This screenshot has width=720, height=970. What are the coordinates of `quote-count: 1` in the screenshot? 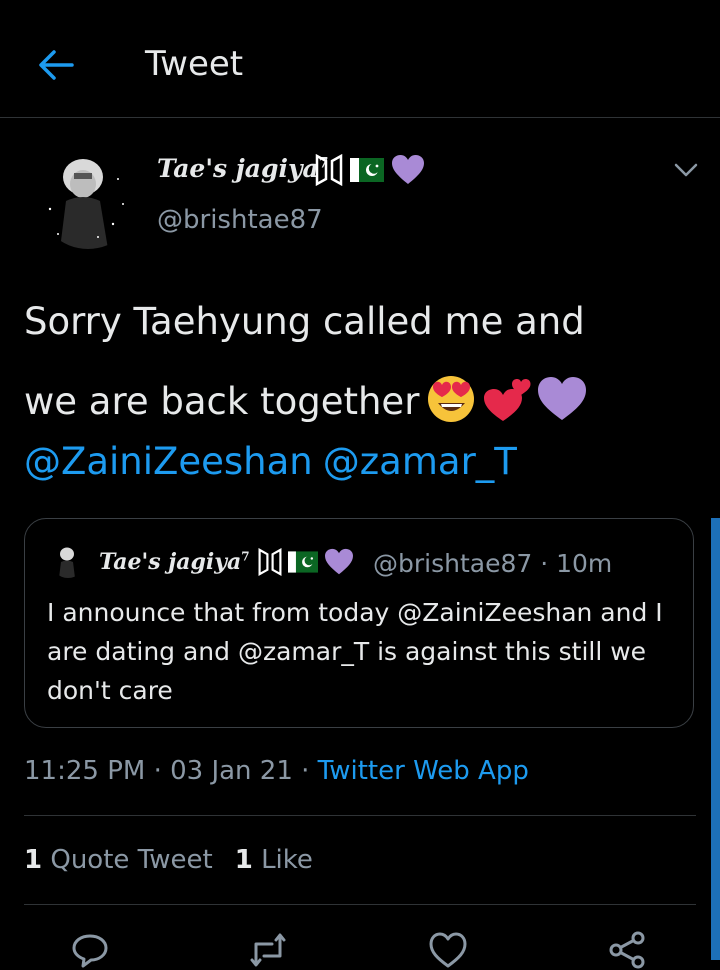 It's located at (33, 860).